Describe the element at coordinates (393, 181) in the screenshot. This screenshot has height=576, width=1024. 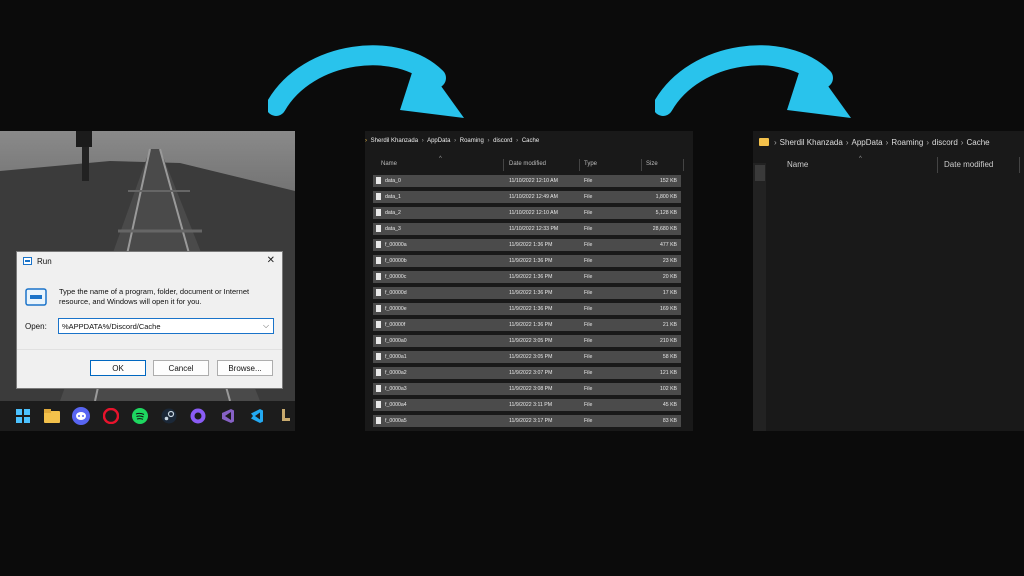
I see `file-name: data_0` at that location.